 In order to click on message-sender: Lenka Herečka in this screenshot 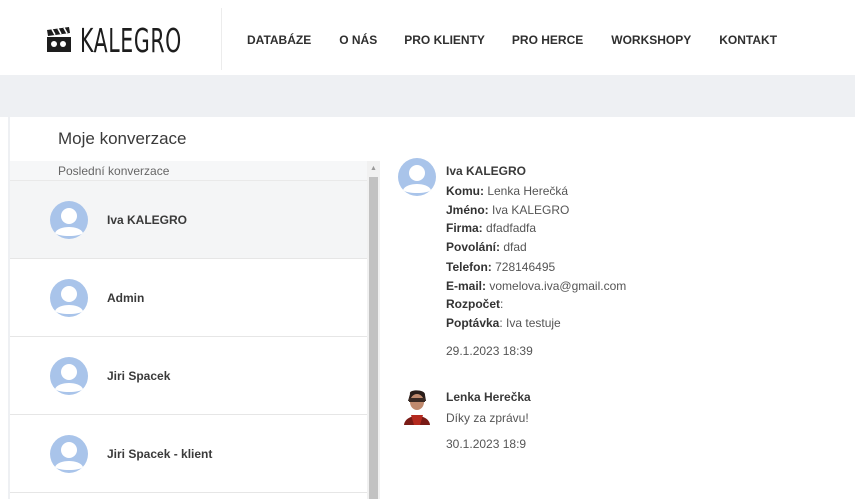, I will do `click(488, 397)`.